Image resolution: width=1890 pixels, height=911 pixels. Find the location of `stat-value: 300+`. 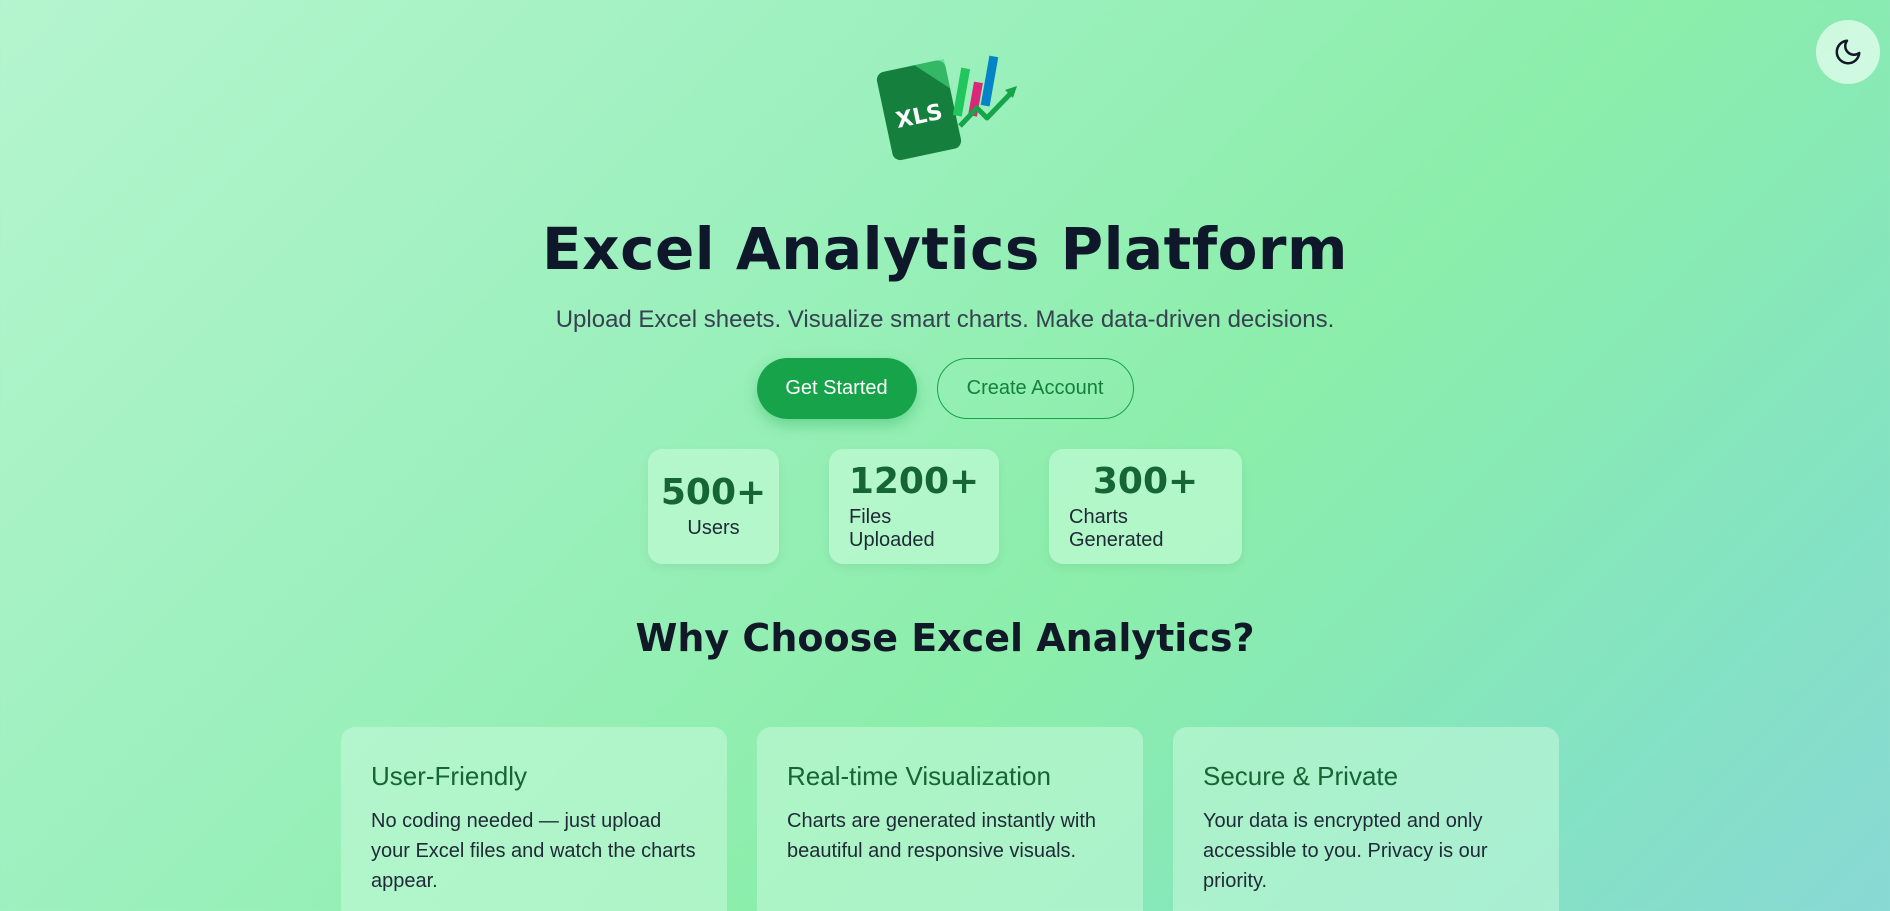

stat-value: 300+ is located at coordinates (1145, 481).